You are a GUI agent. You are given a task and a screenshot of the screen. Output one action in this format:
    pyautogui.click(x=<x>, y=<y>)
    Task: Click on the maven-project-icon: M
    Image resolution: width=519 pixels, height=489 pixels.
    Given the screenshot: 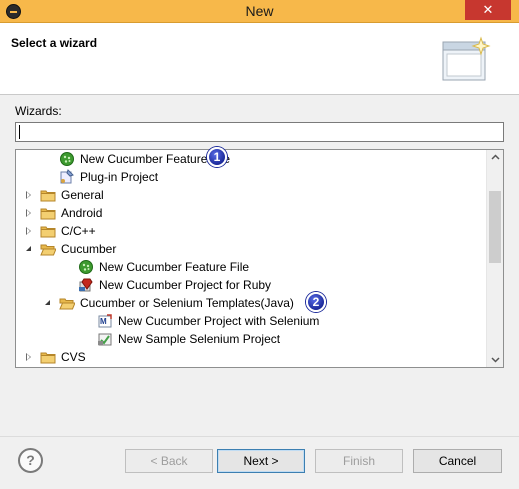 What is the action you would take?
    pyautogui.click(x=105, y=321)
    